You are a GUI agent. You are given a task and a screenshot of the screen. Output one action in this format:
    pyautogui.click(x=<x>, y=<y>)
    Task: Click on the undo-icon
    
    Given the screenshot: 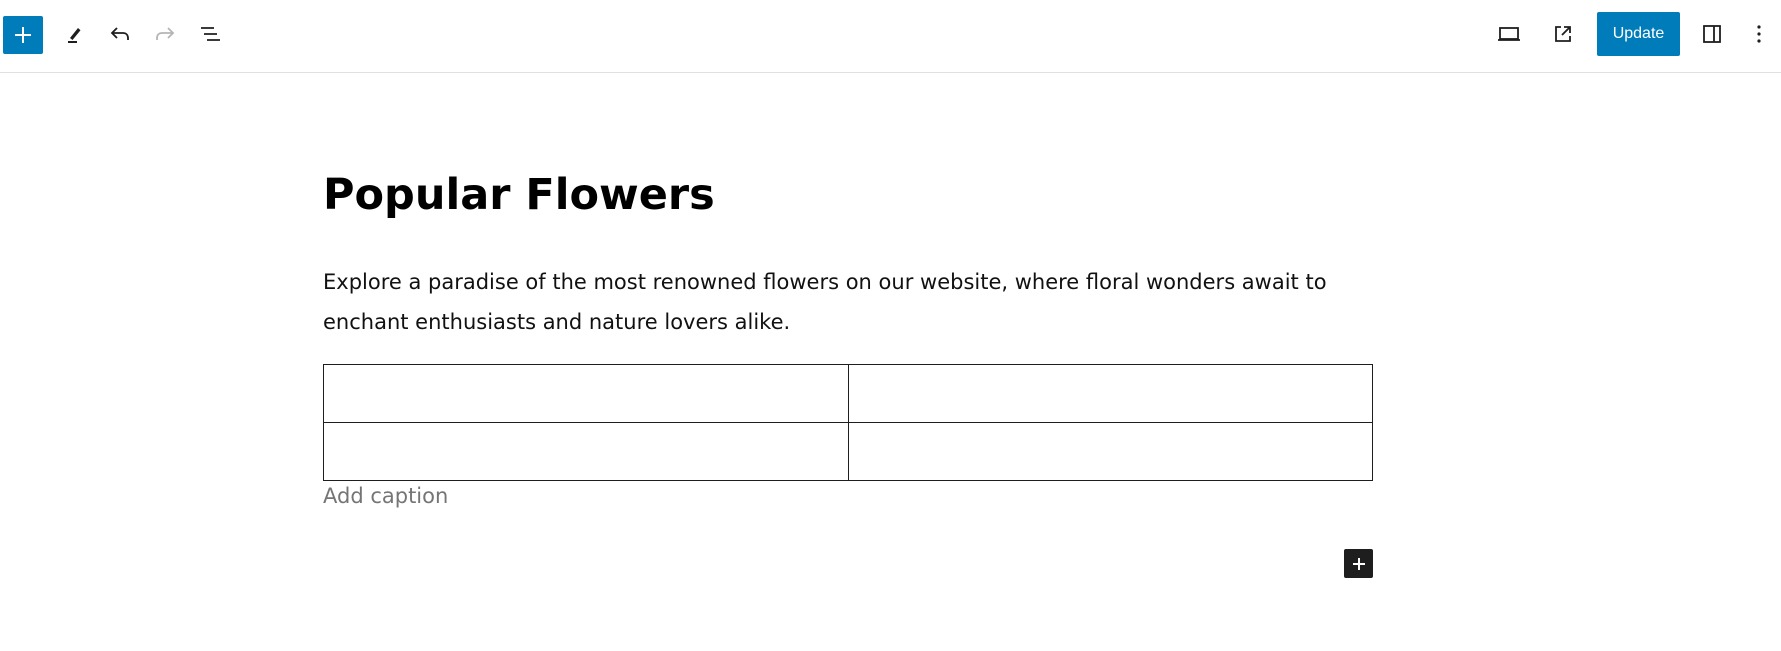 What is the action you would take?
    pyautogui.click(x=119, y=33)
    